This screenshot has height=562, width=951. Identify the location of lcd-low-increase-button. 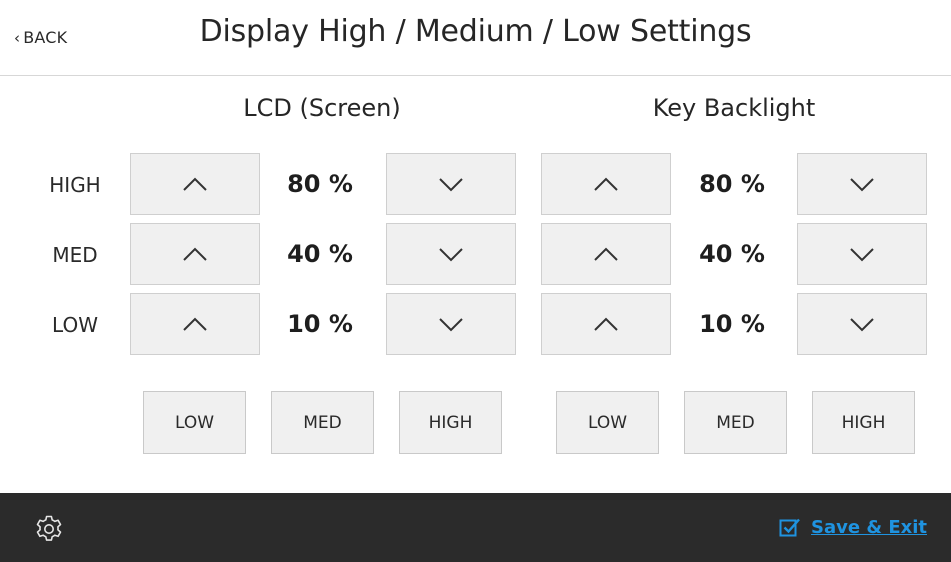
(195, 324).